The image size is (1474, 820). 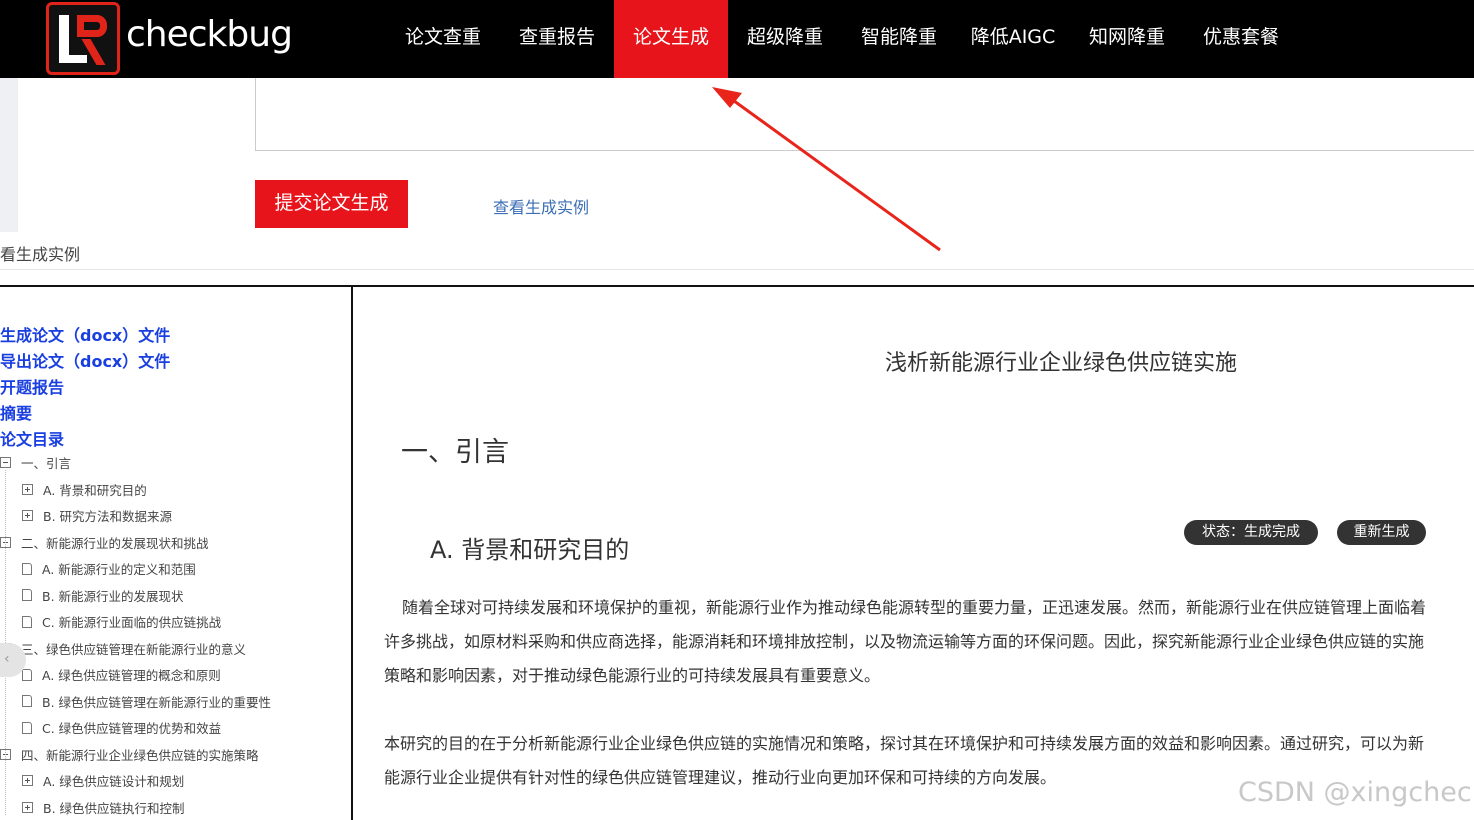 I want to click on tree-item: 二、新能源行业的发展现状和挑战, so click(x=104, y=542).